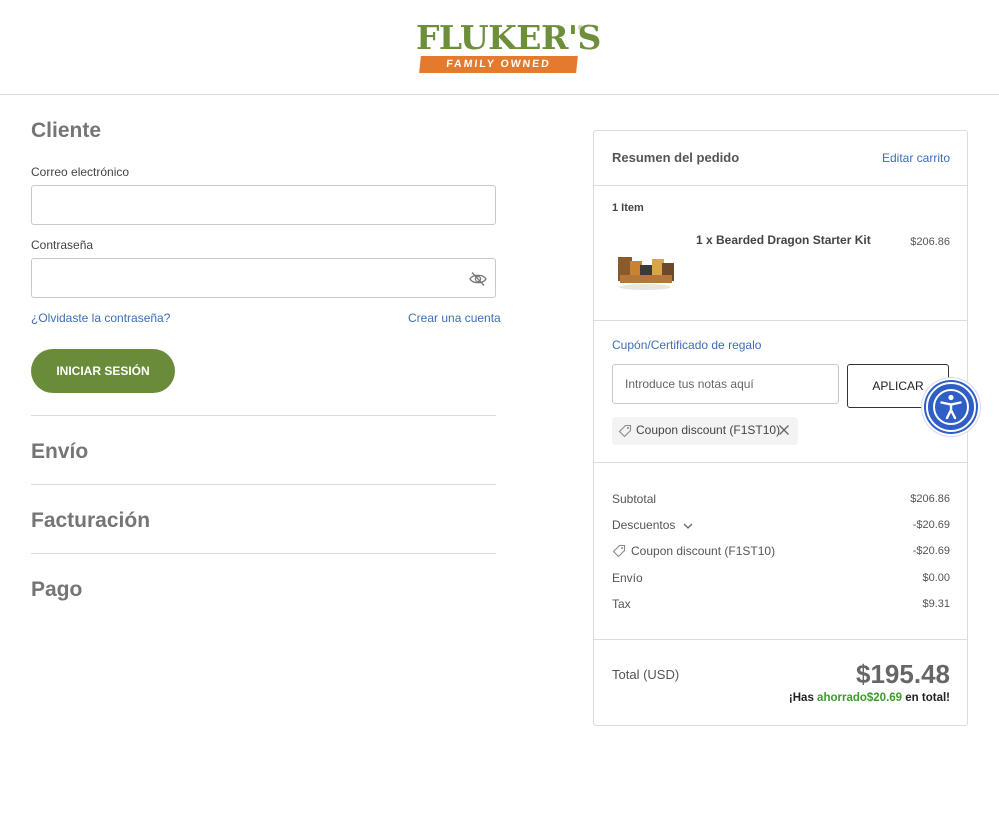 This screenshot has width=999, height=813. Describe the element at coordinates (646, 674) in the screenshot. I see `total-label: Total (USD)` at that location.